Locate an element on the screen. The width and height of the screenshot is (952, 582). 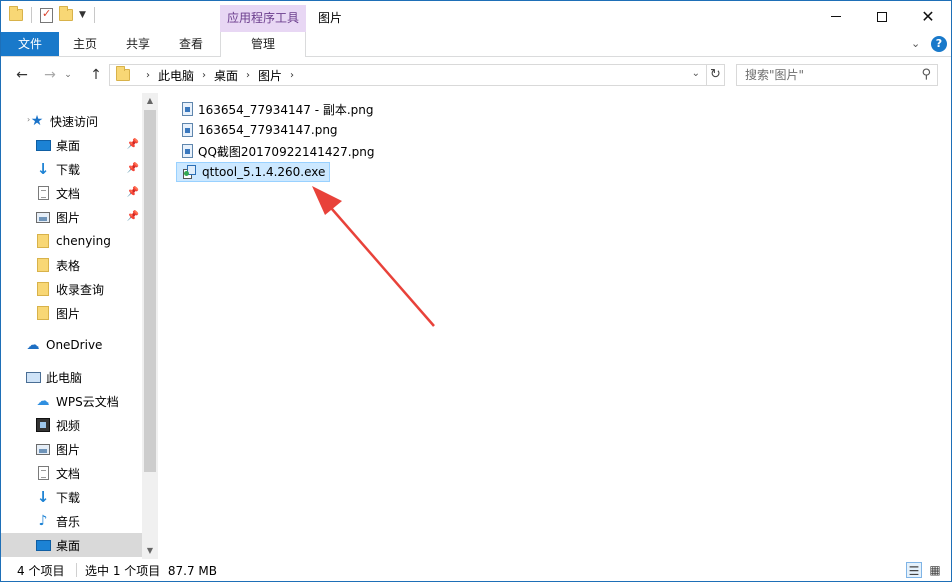
sidebar-item-label: WPS云文档 is located at coordinates (87, 401).